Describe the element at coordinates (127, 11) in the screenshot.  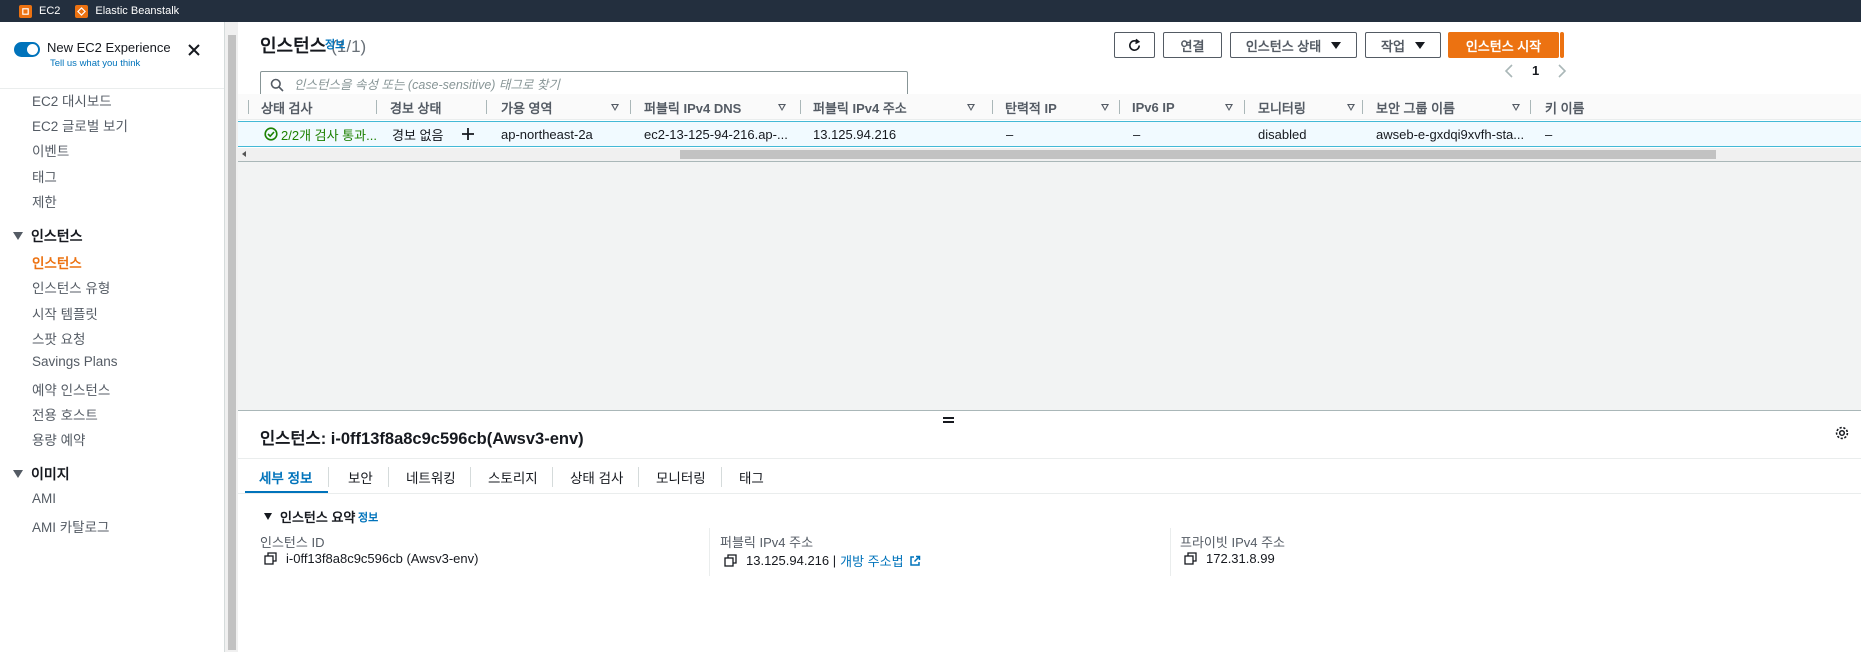
I see `favorite-elastic-beanstalk: Elastic Beanstalk` at that location.